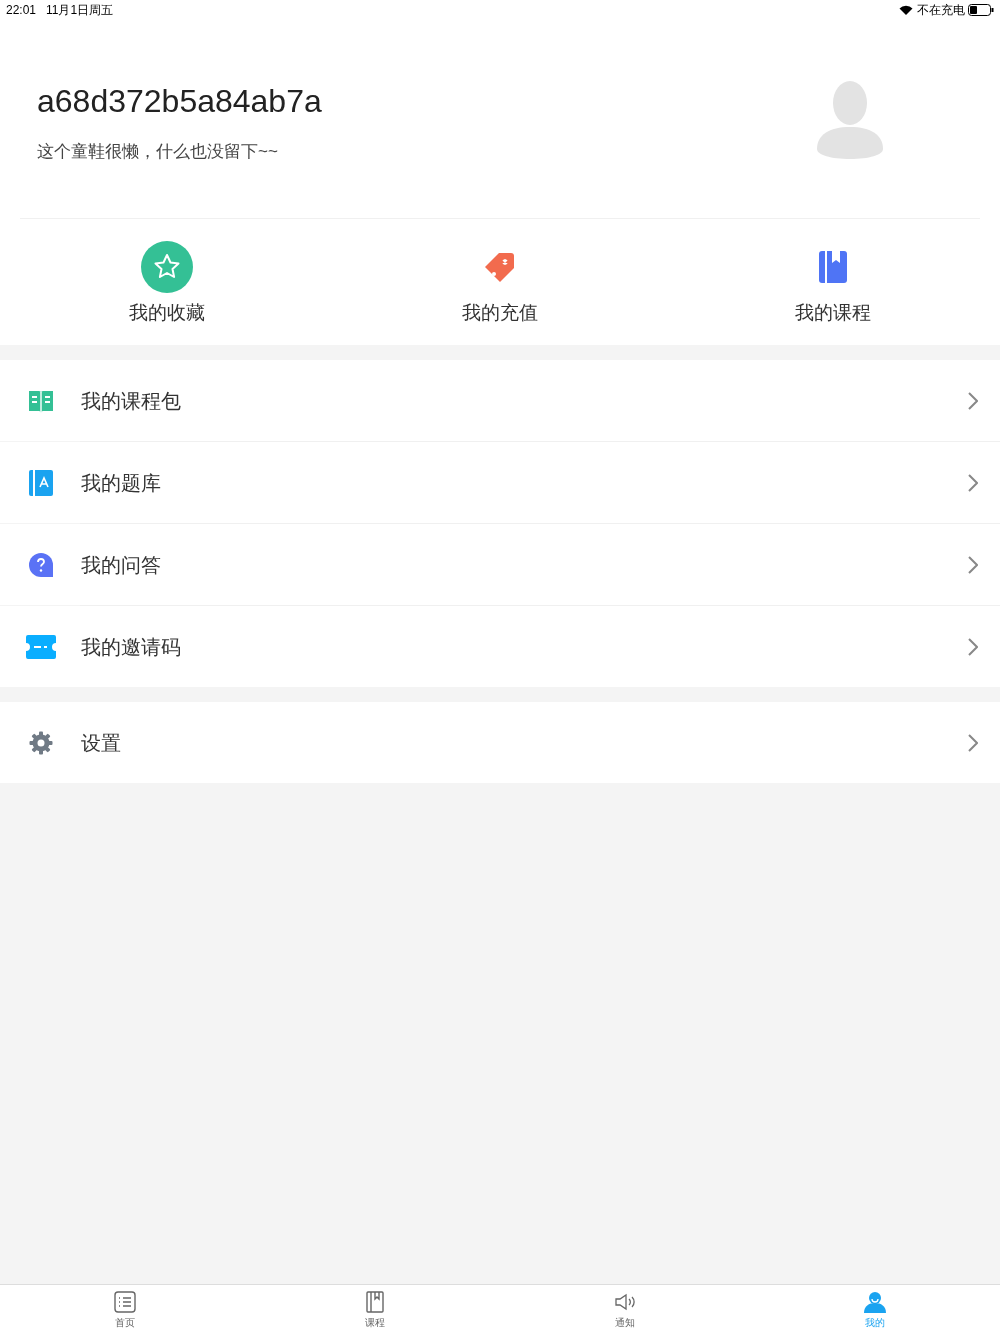 The height and width of the screenshot is (1334, 1000). What do you see at coordinates (131, 401) in the screenshot?
I see `menu-label: 我的课程包` at bounding box center [131, 401].